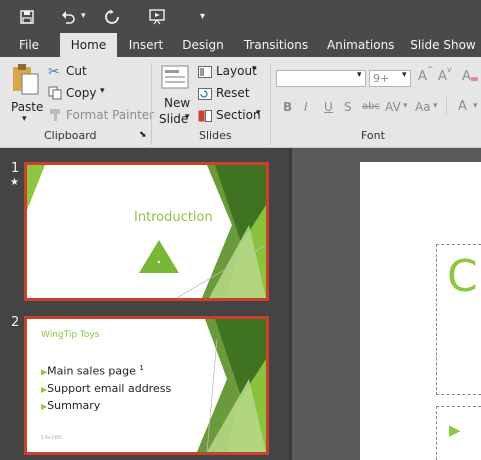 The width and height of the screenshot is (481, 460). I want to click on font-size-value: 9+, so click(381, 78).